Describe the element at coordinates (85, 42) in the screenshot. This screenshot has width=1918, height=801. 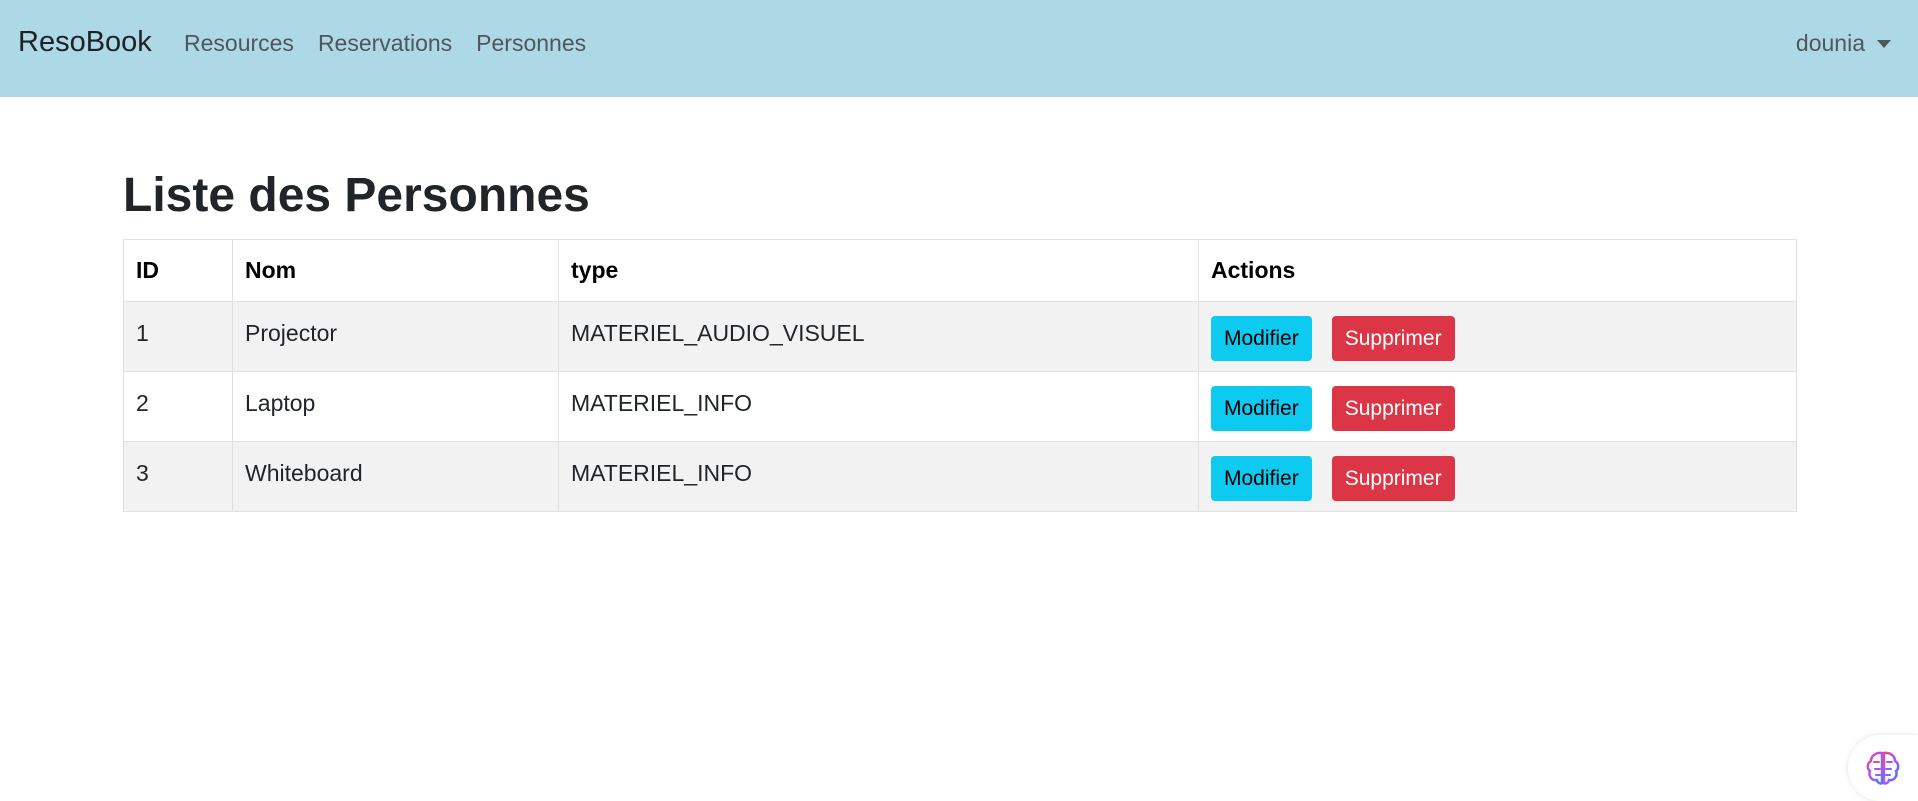
I see `brand-link: ResoBook` at that location.